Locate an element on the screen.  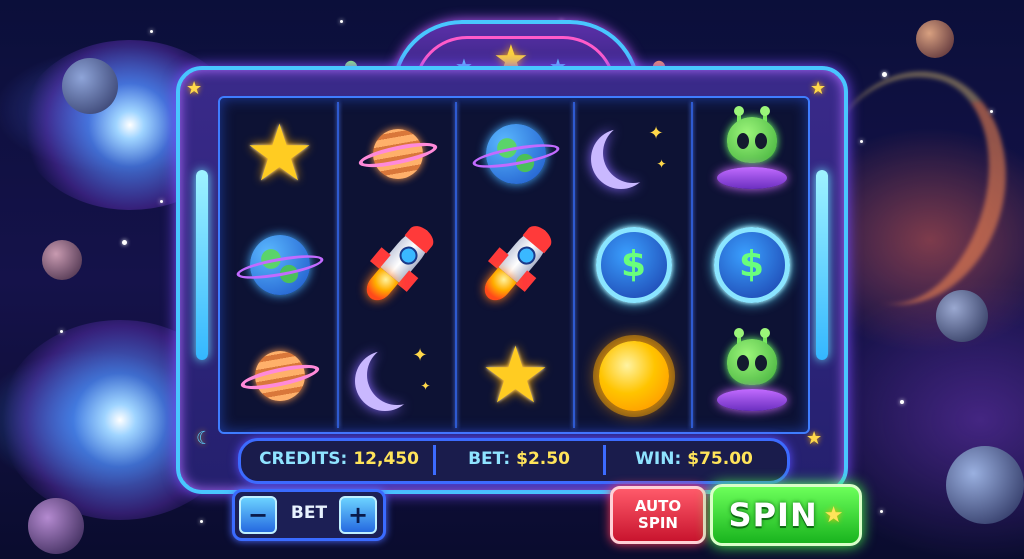
bet-display: BET: $2.50 is located at coordinates (519, 459).